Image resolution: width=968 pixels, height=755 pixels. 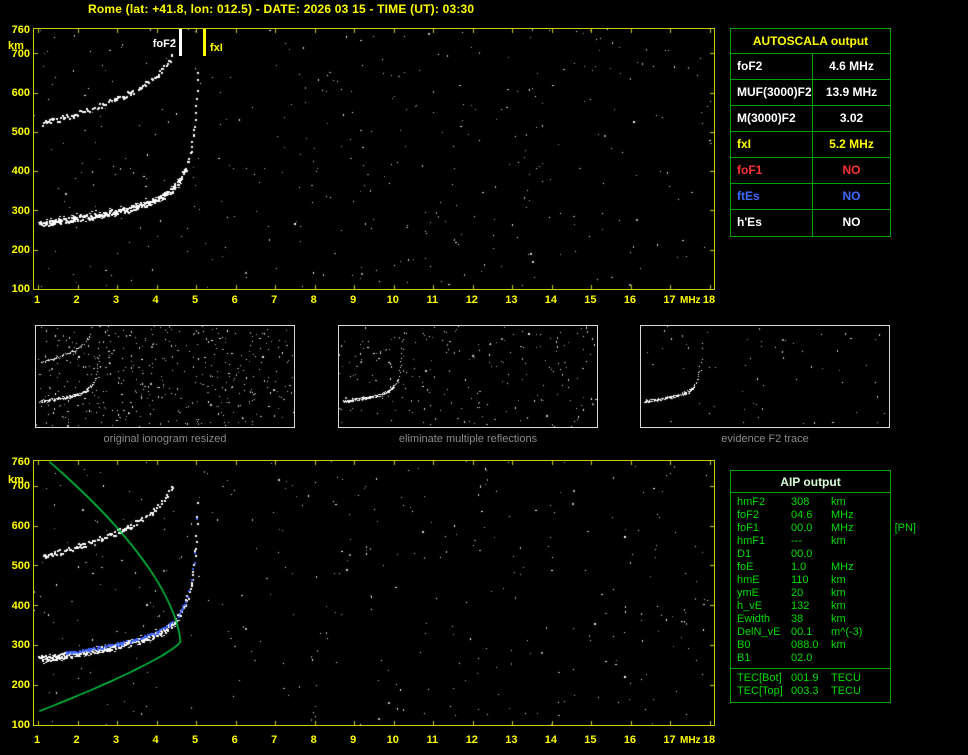 I want to click on aip-param-value: 00.1, so click(x=802, y=632).